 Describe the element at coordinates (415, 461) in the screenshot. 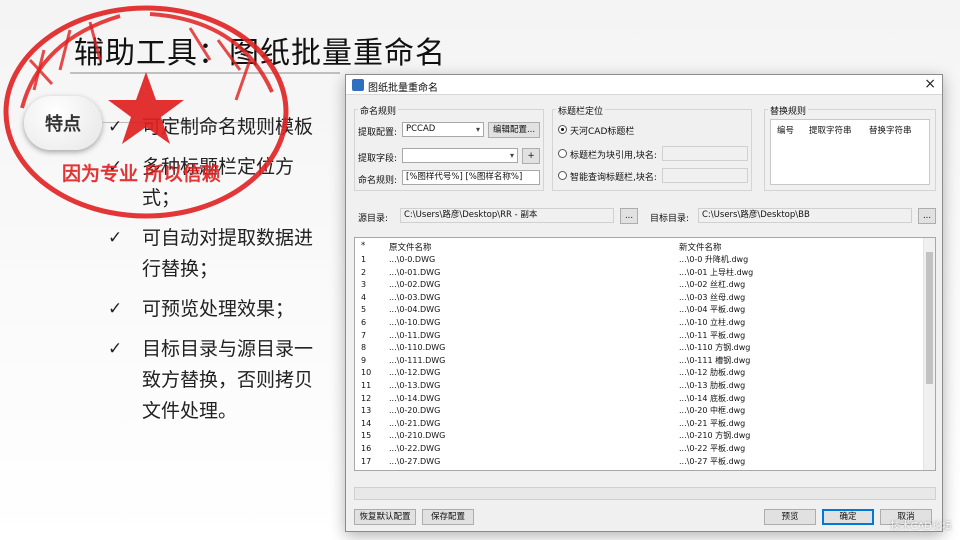

I see `row-original-name: ...\0-27.DWG` at that location.